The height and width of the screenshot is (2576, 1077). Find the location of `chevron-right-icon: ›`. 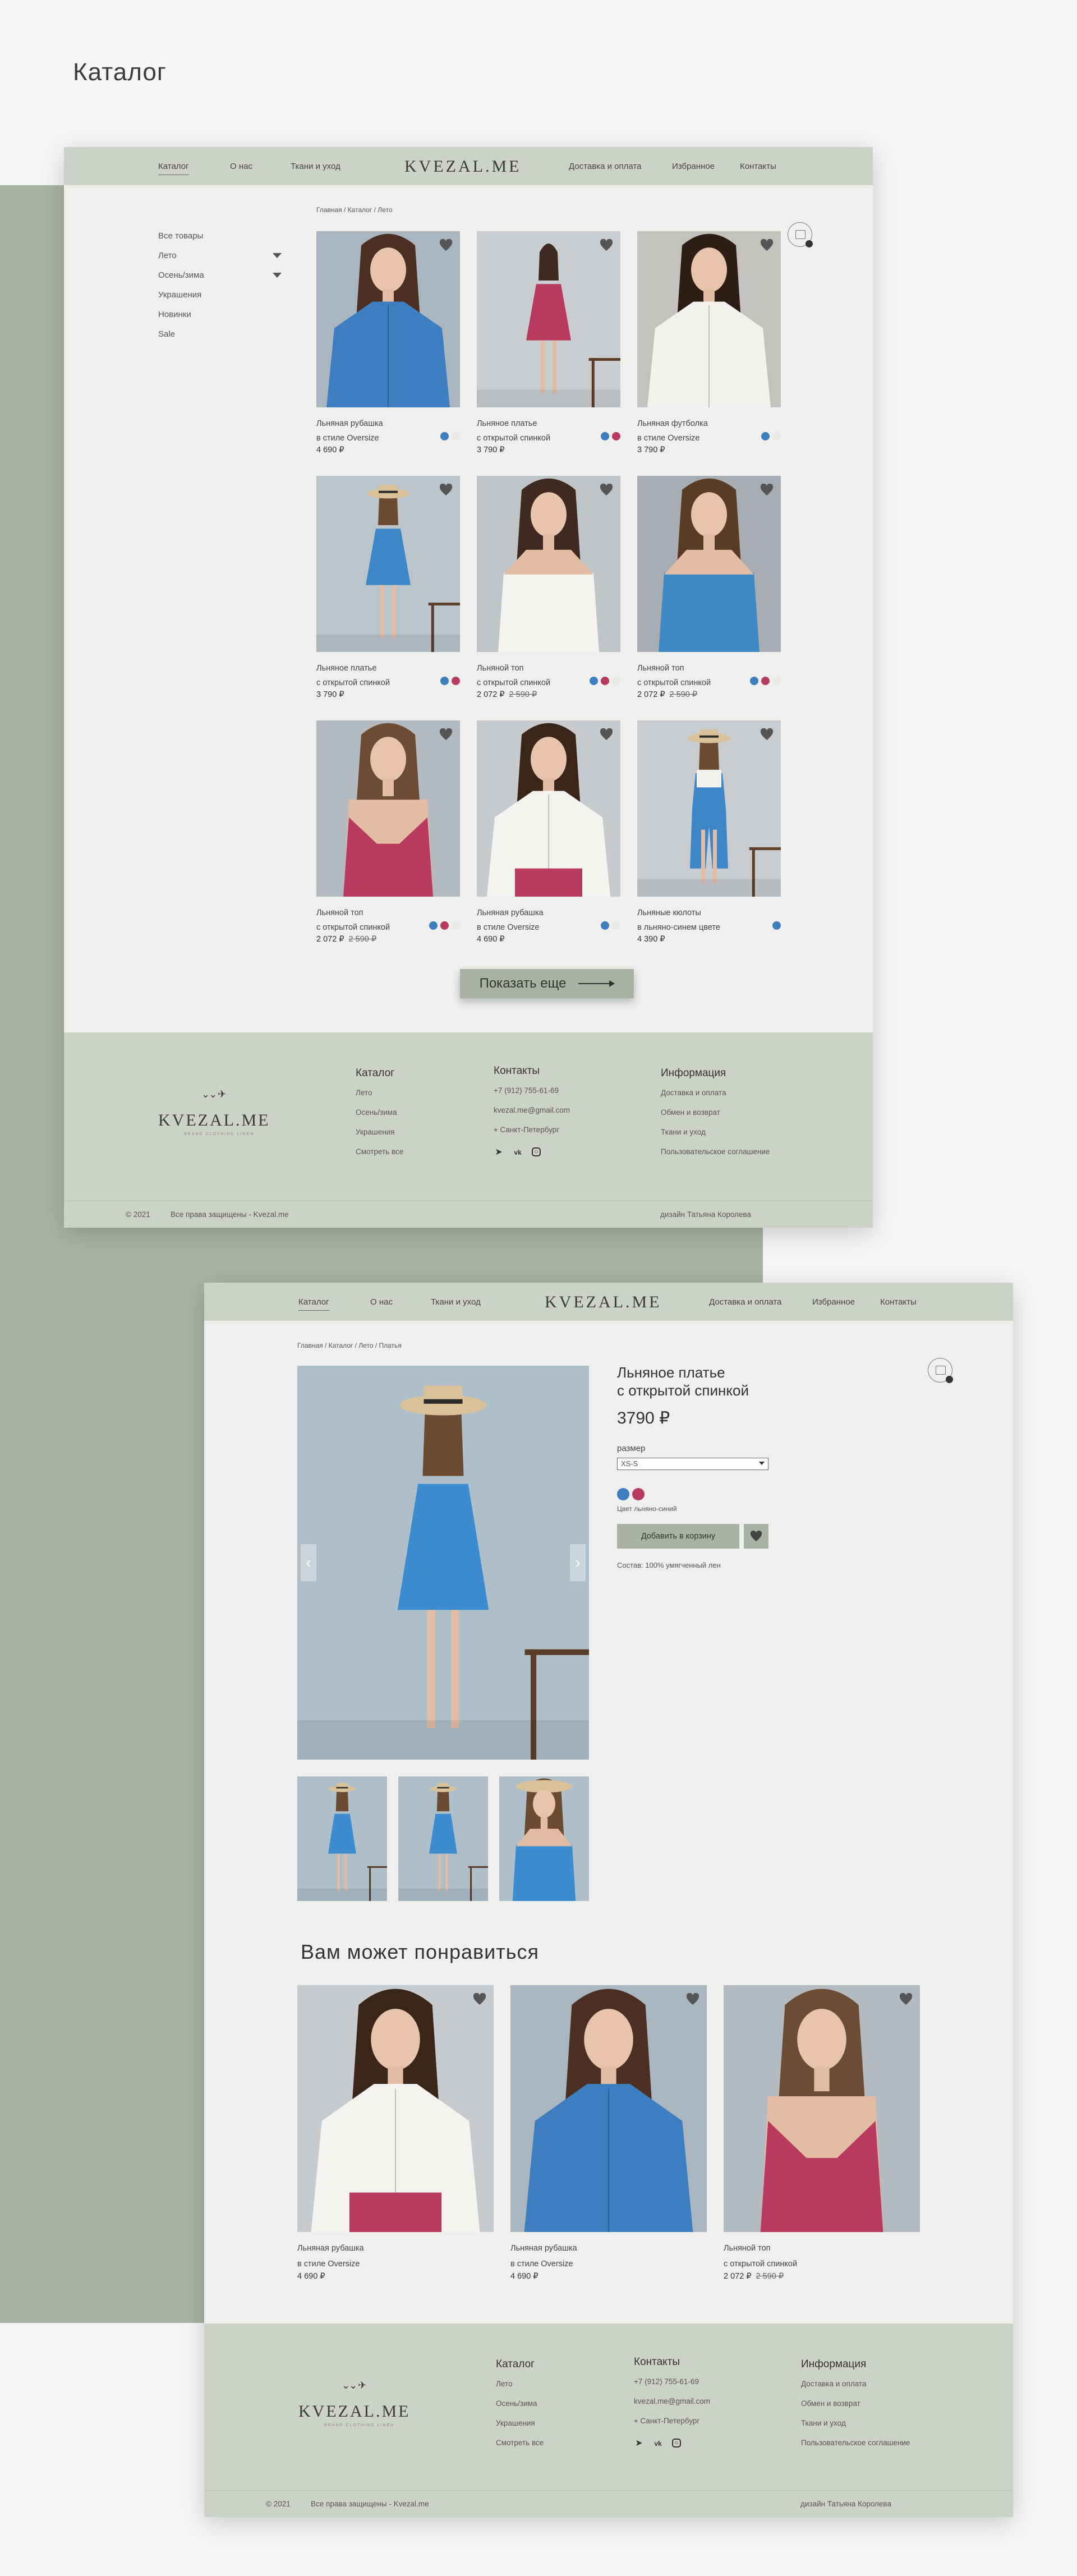

chevron-right-icon: › is located at coordinates (578, 1562).